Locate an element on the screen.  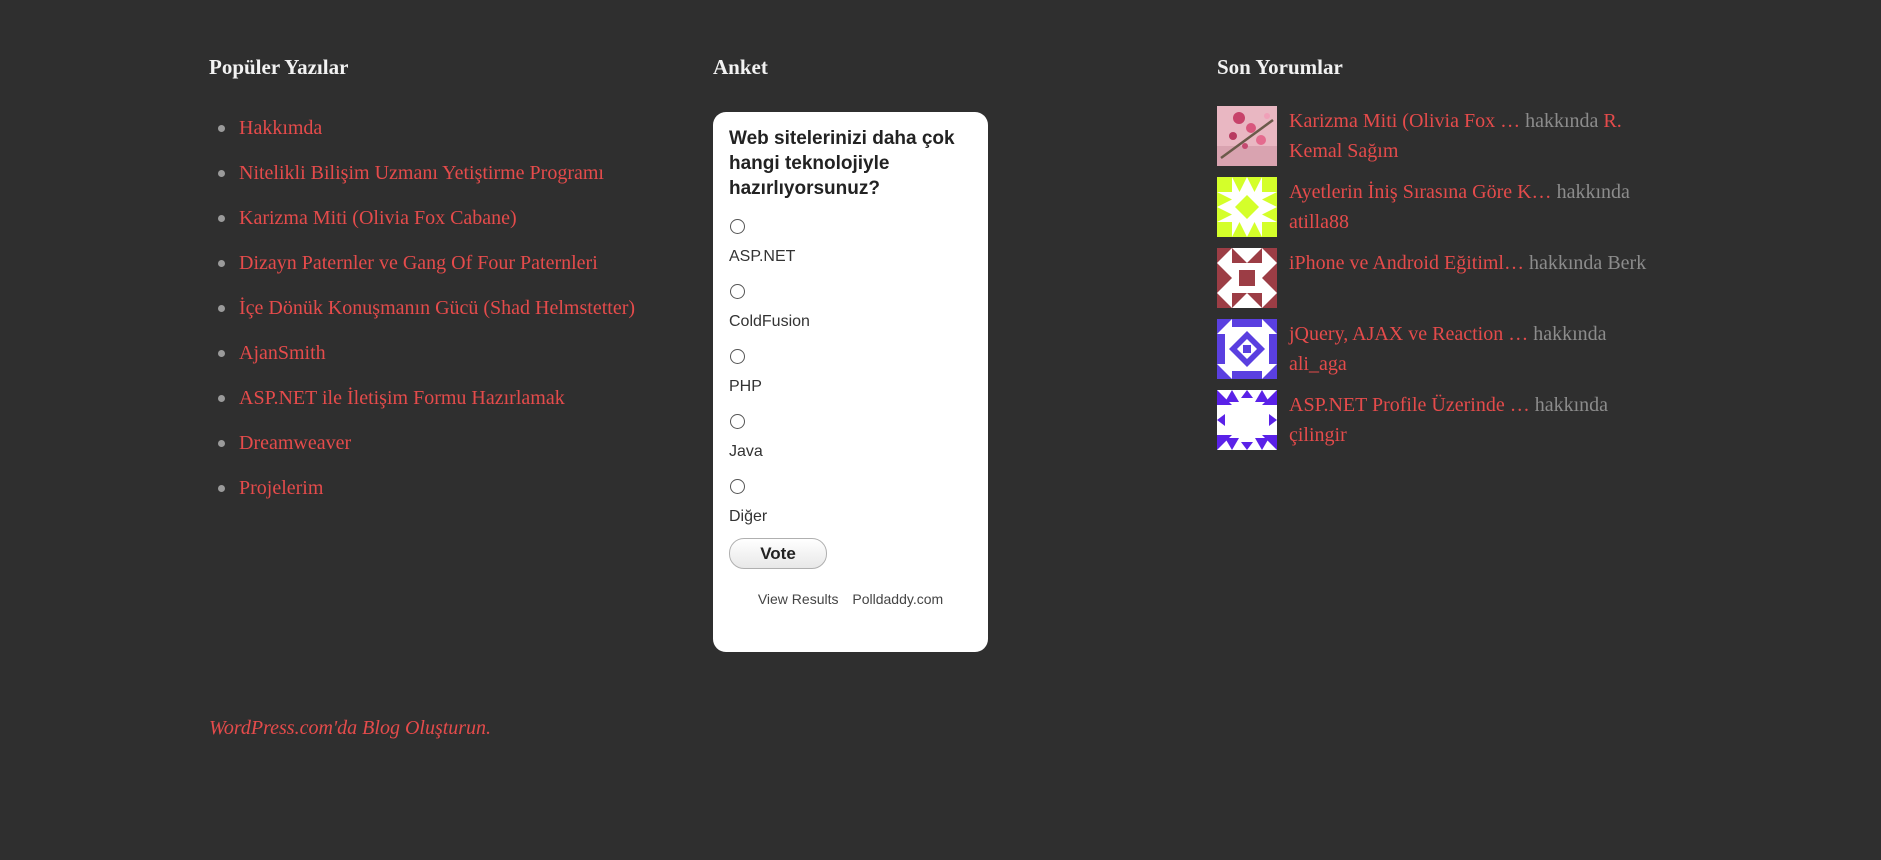
answer-label: ColdFusion is located at coordinates (850, 322).